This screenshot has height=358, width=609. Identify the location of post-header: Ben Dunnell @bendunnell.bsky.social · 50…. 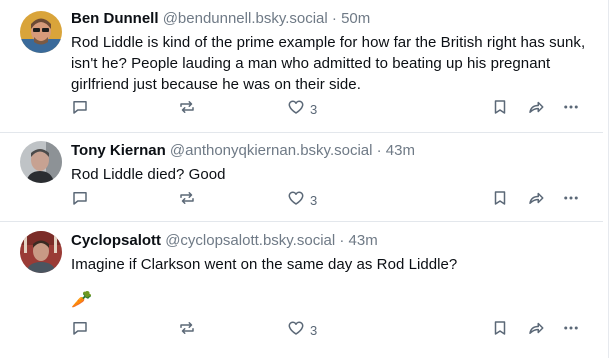
(330, 19).